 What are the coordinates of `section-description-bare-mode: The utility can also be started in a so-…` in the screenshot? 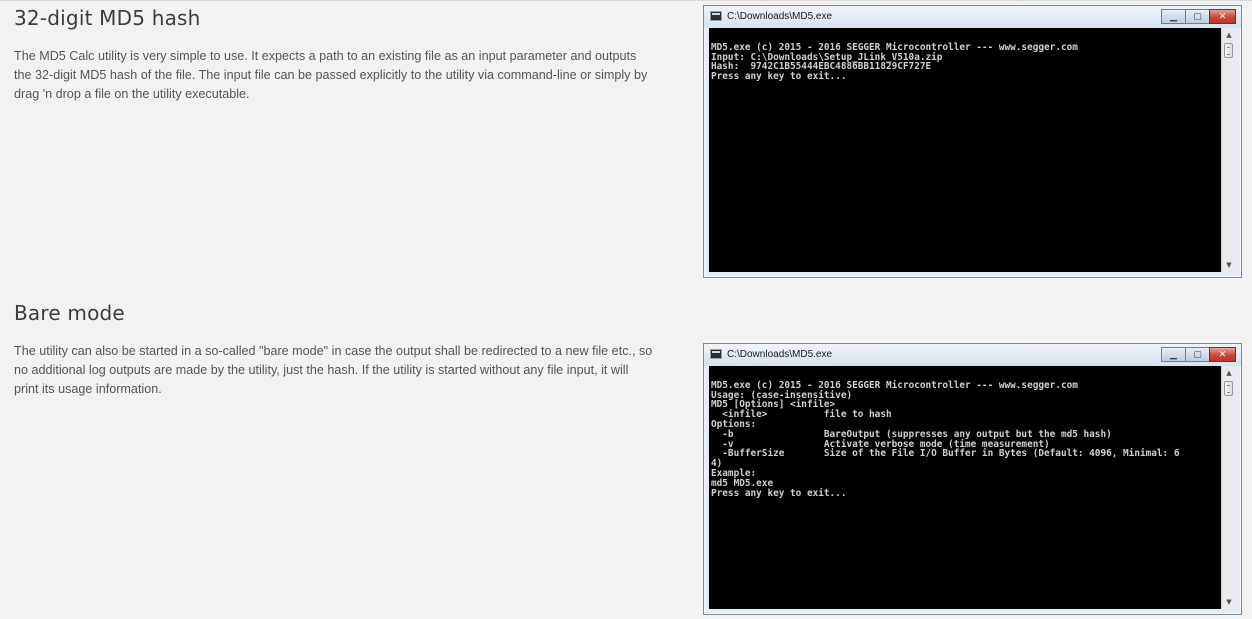 It's located at (333, 370).